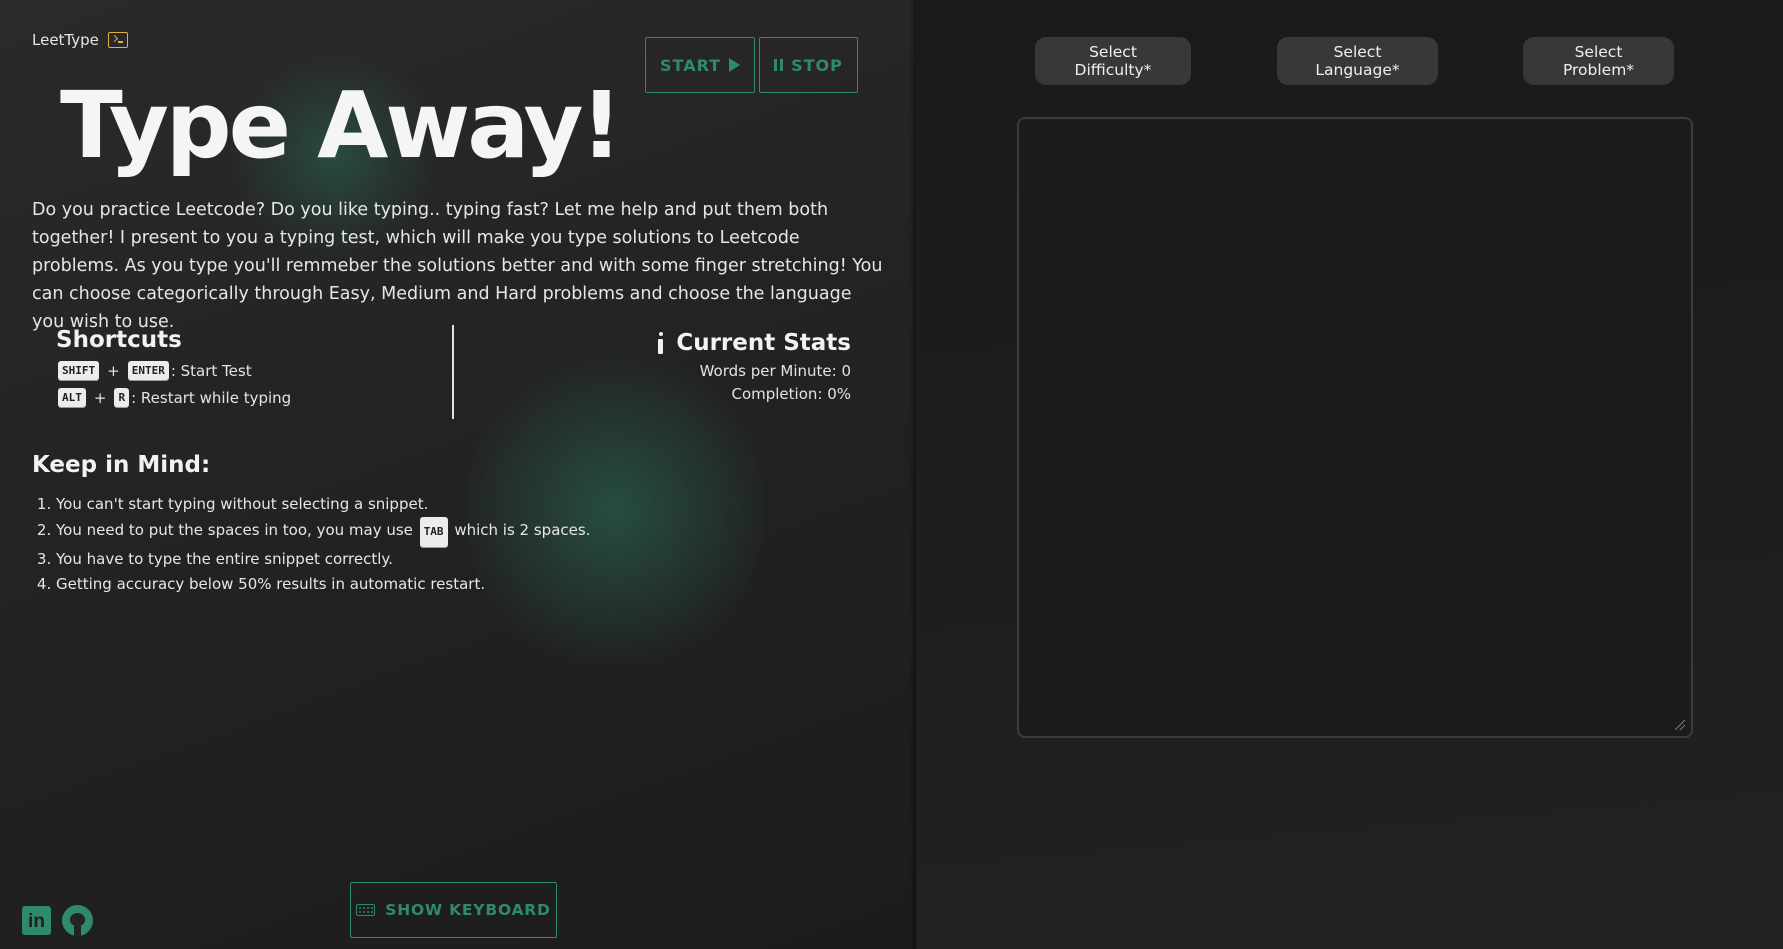 The height and width of the screenshot is (949, 1783). I want to click on terminal-icon, so click(117, 40).